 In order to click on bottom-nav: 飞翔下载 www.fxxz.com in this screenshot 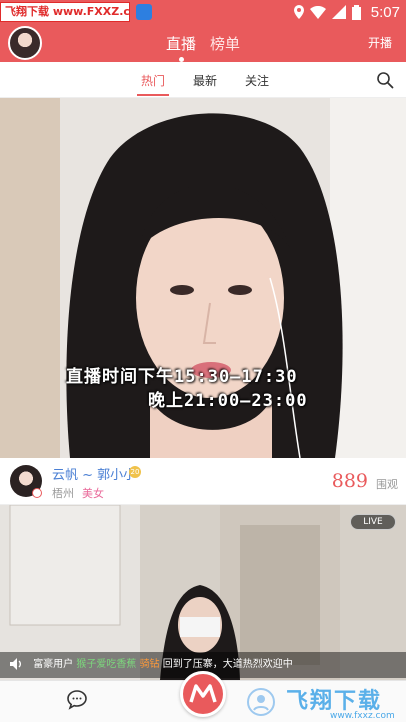, I will do `click(203, 696)`.